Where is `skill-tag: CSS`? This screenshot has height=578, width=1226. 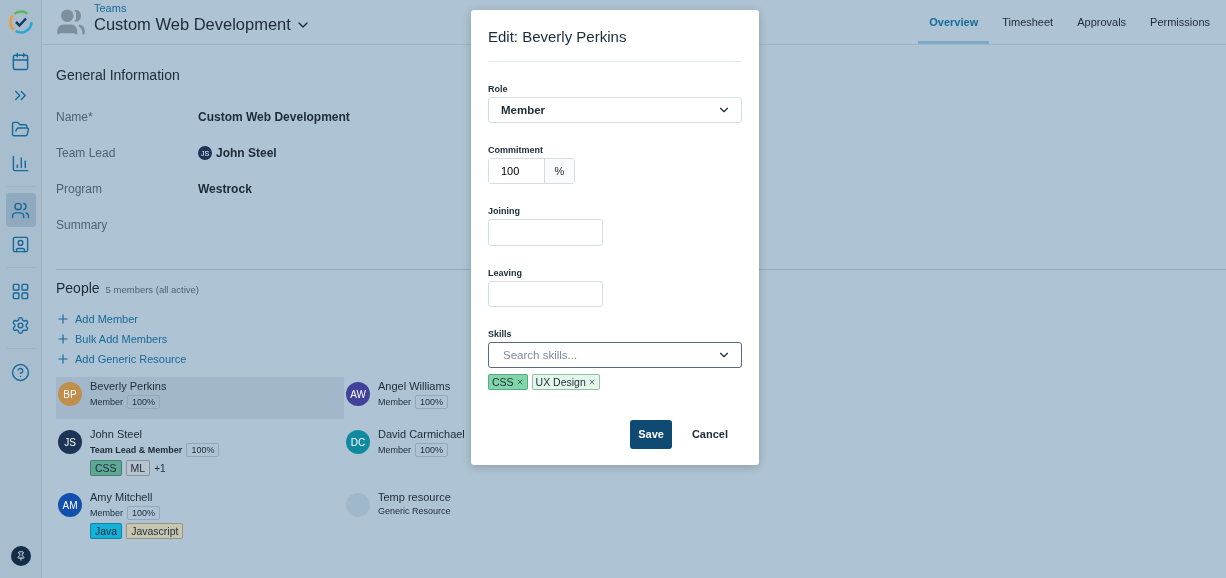
skill-tag: CSS is located at coordinates (106, 468).